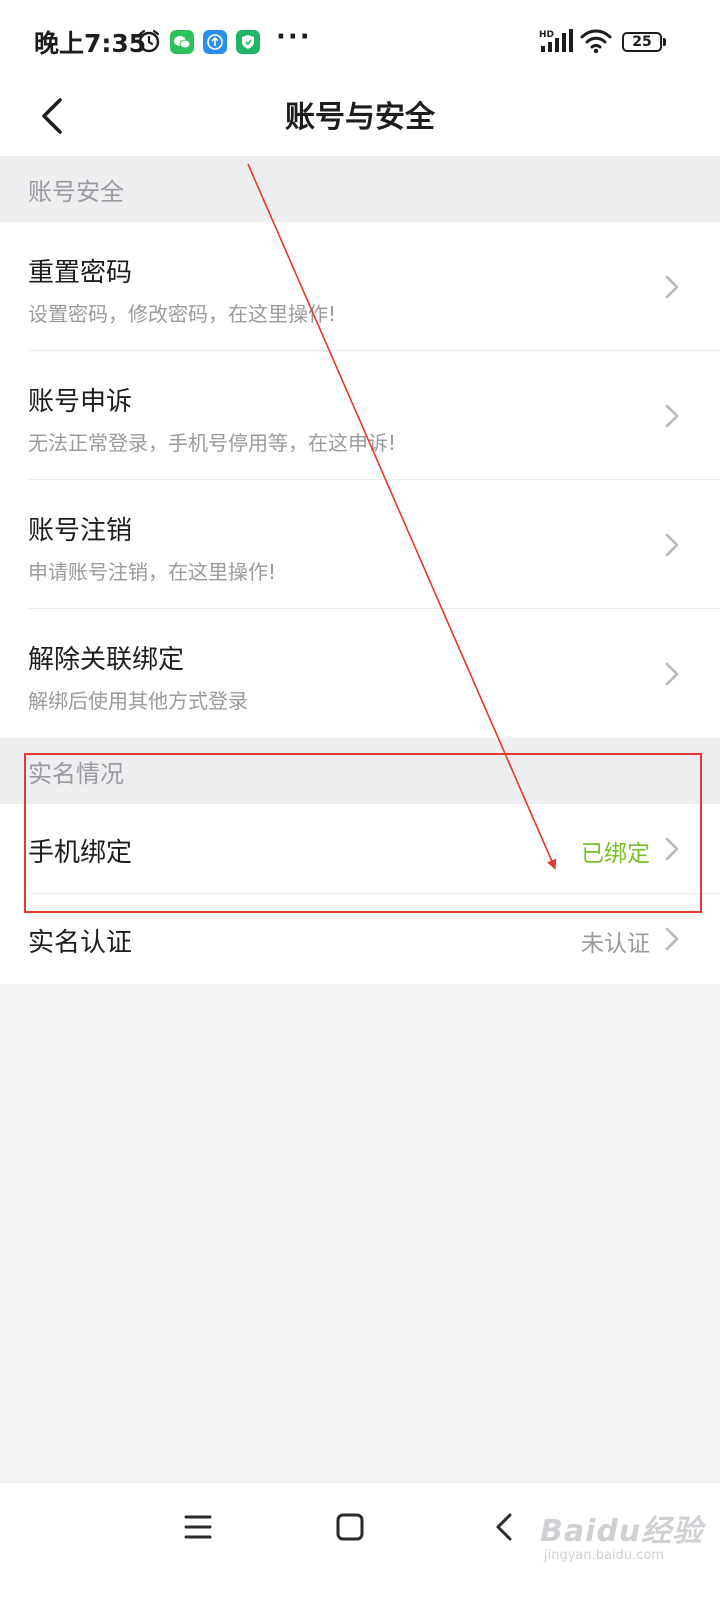 The height and width of the screenshot is (1600, 720). Describe the element at coordinates (360, 42) in the screenshot. I see `status-bar: 晚上7:35 ··· HD 25` at that location.